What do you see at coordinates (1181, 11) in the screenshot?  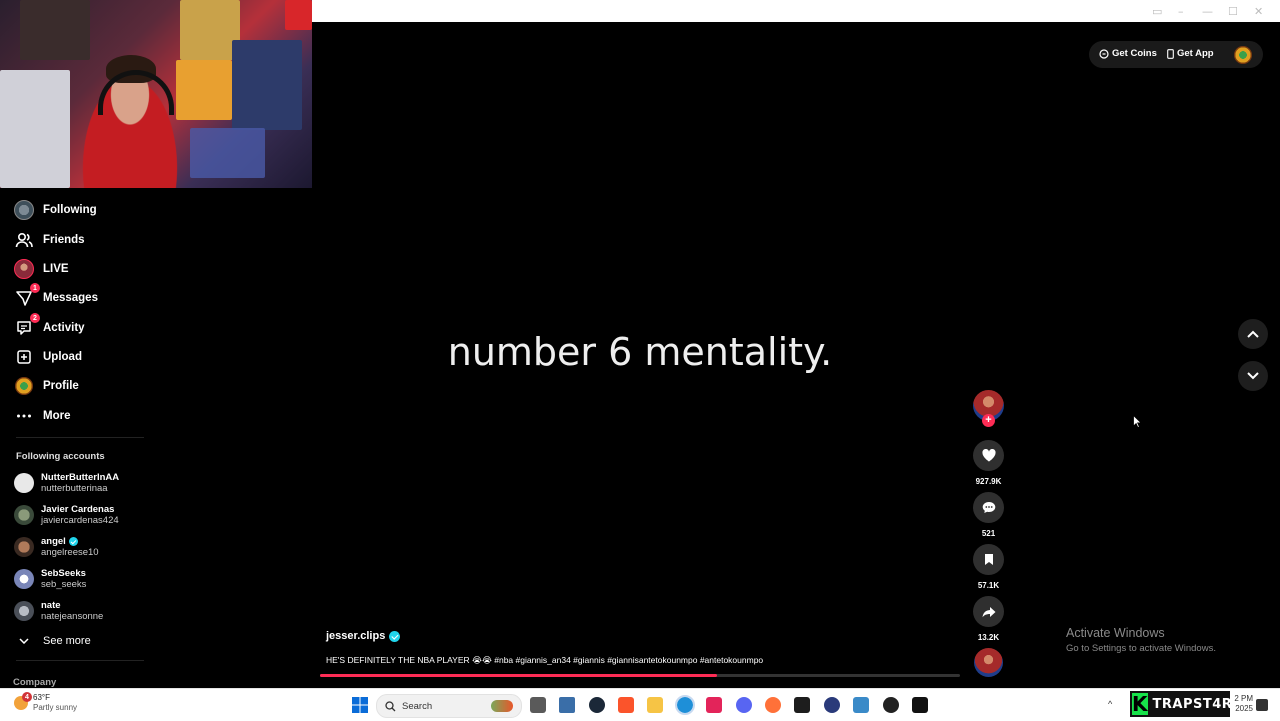 I see `back-icon: –` at bounding box center [1181, 11].